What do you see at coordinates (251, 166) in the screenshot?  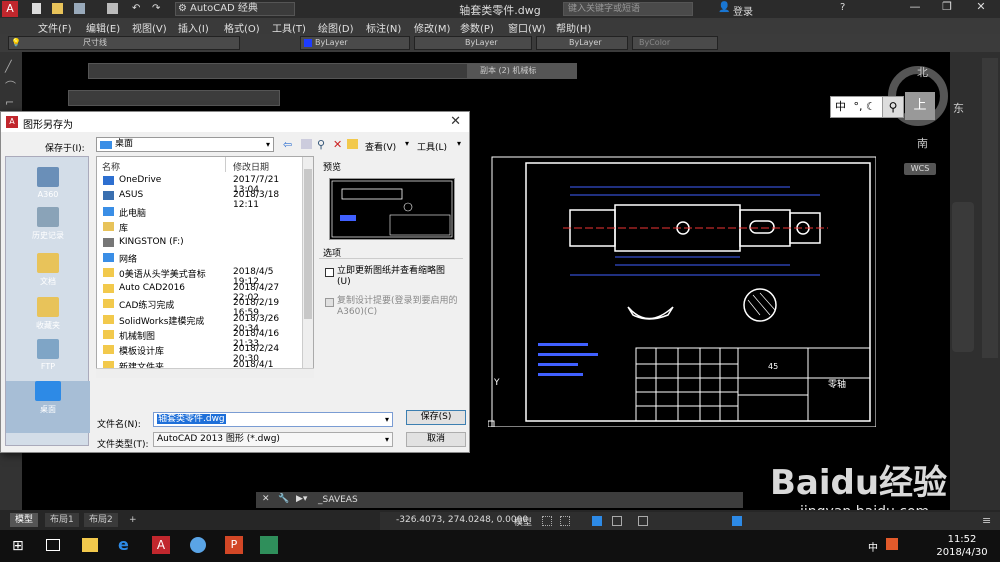 I see `column-header-date: 修改日期` at bounding box center [251, 166].